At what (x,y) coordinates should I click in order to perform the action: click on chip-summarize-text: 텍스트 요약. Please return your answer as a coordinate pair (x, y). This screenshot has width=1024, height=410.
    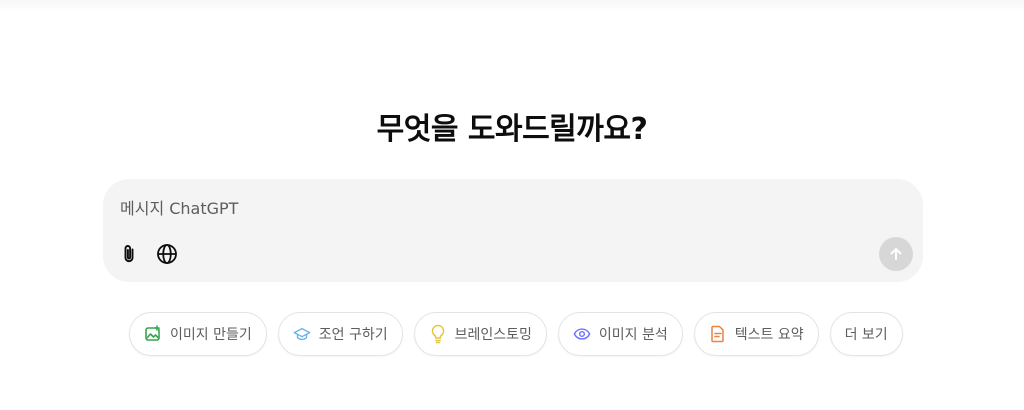
    Looking at the image, I should click on (756, 334).